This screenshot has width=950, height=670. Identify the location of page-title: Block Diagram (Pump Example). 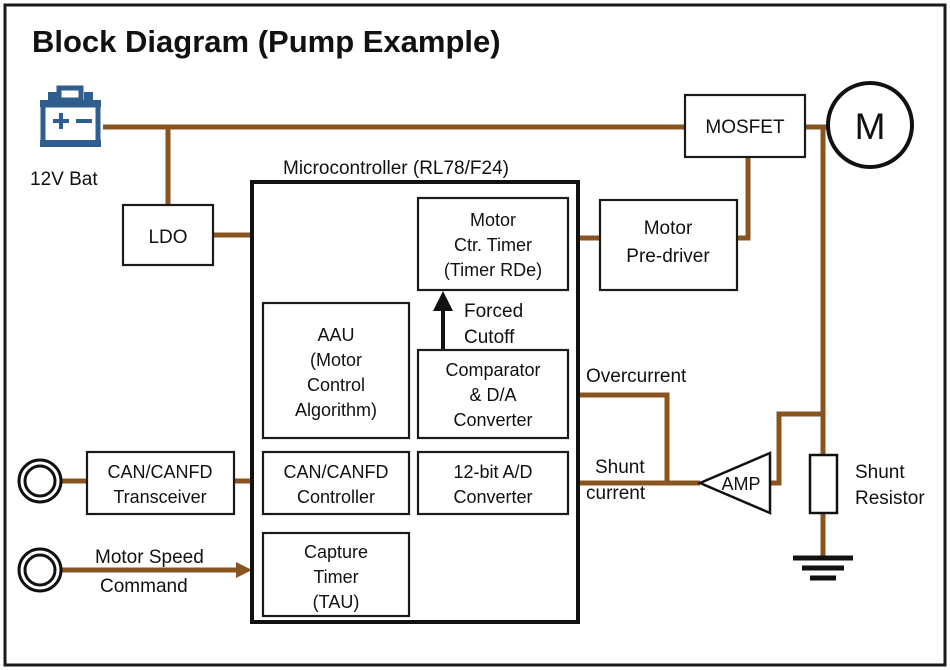
(266, 41).